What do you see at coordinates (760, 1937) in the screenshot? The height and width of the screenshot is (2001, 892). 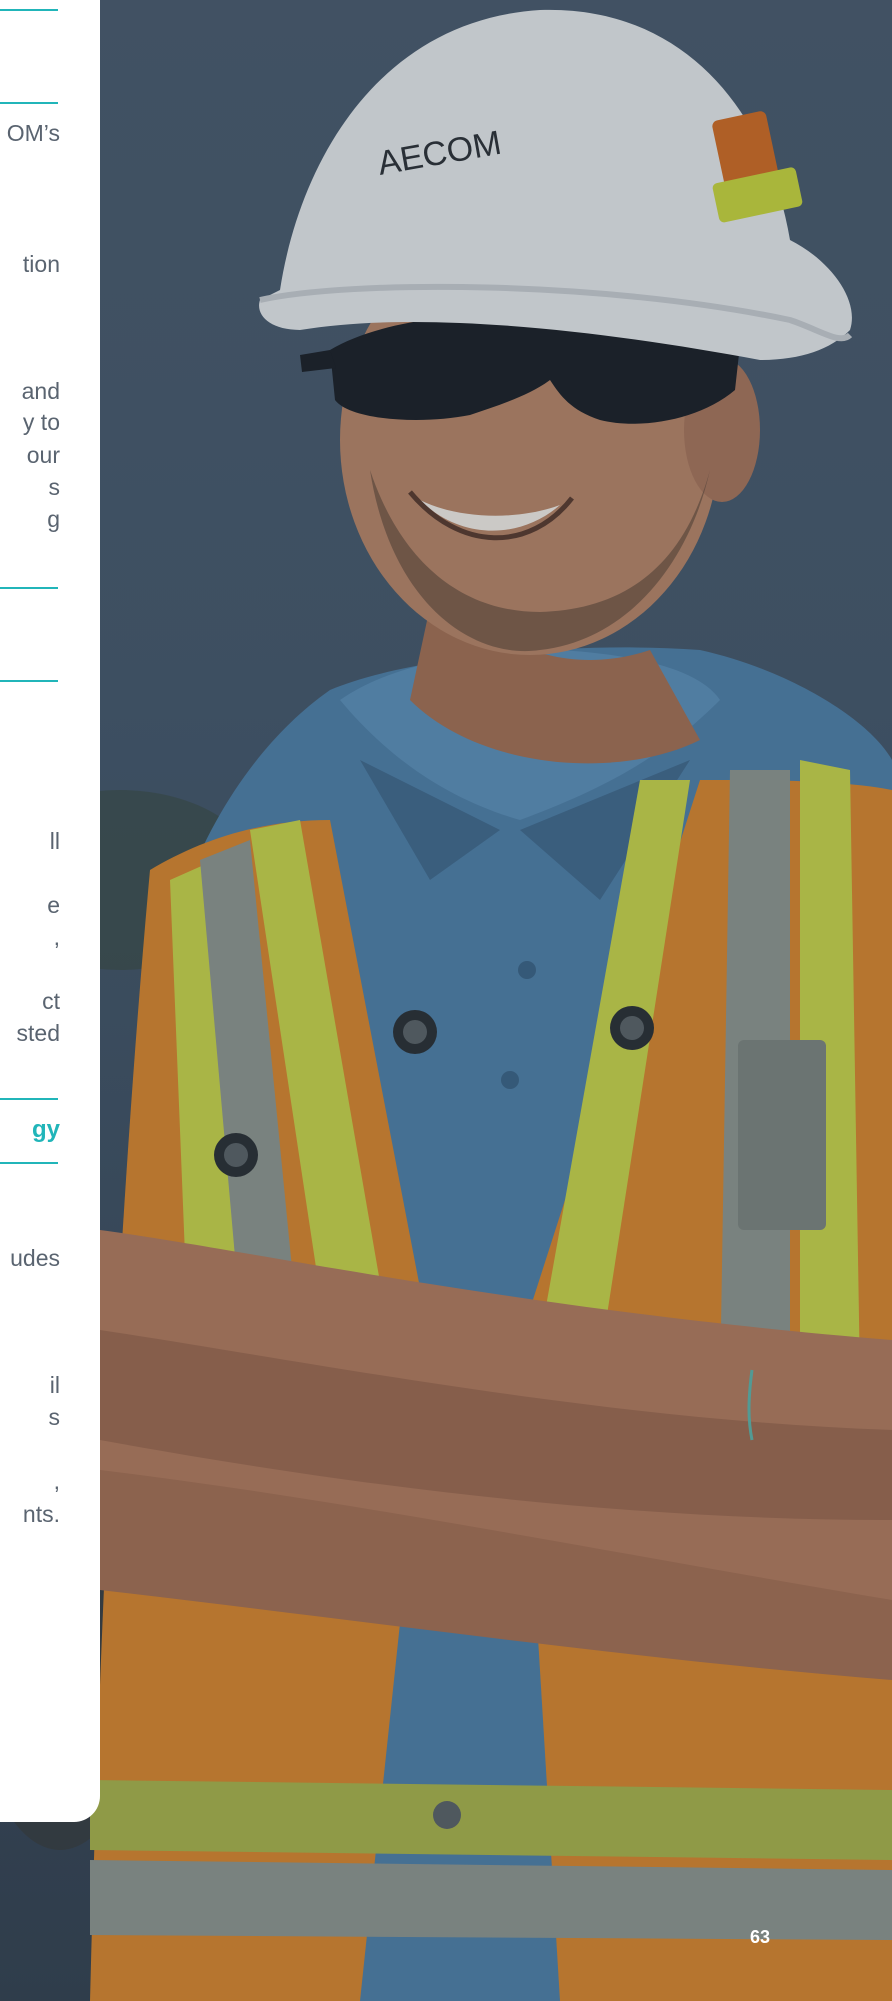 I see `page-number: 63` at bounding box center [760, 1937].